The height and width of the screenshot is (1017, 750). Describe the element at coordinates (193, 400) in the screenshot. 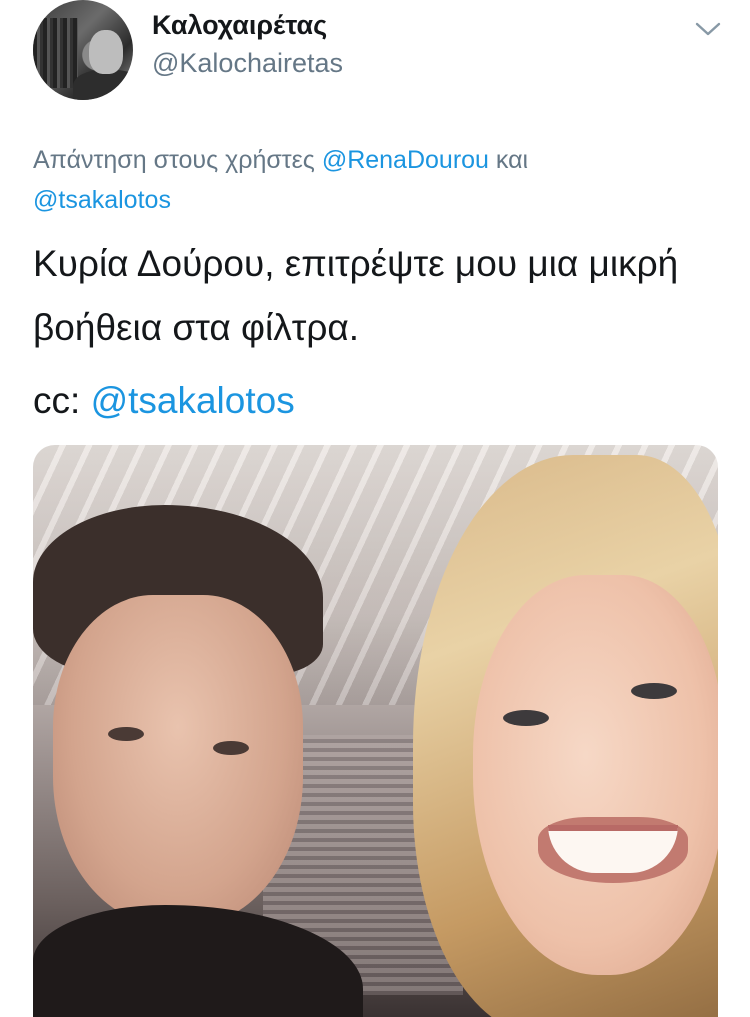

I see `cc-mention-tsakalotos: @tsakalotos` at that location.